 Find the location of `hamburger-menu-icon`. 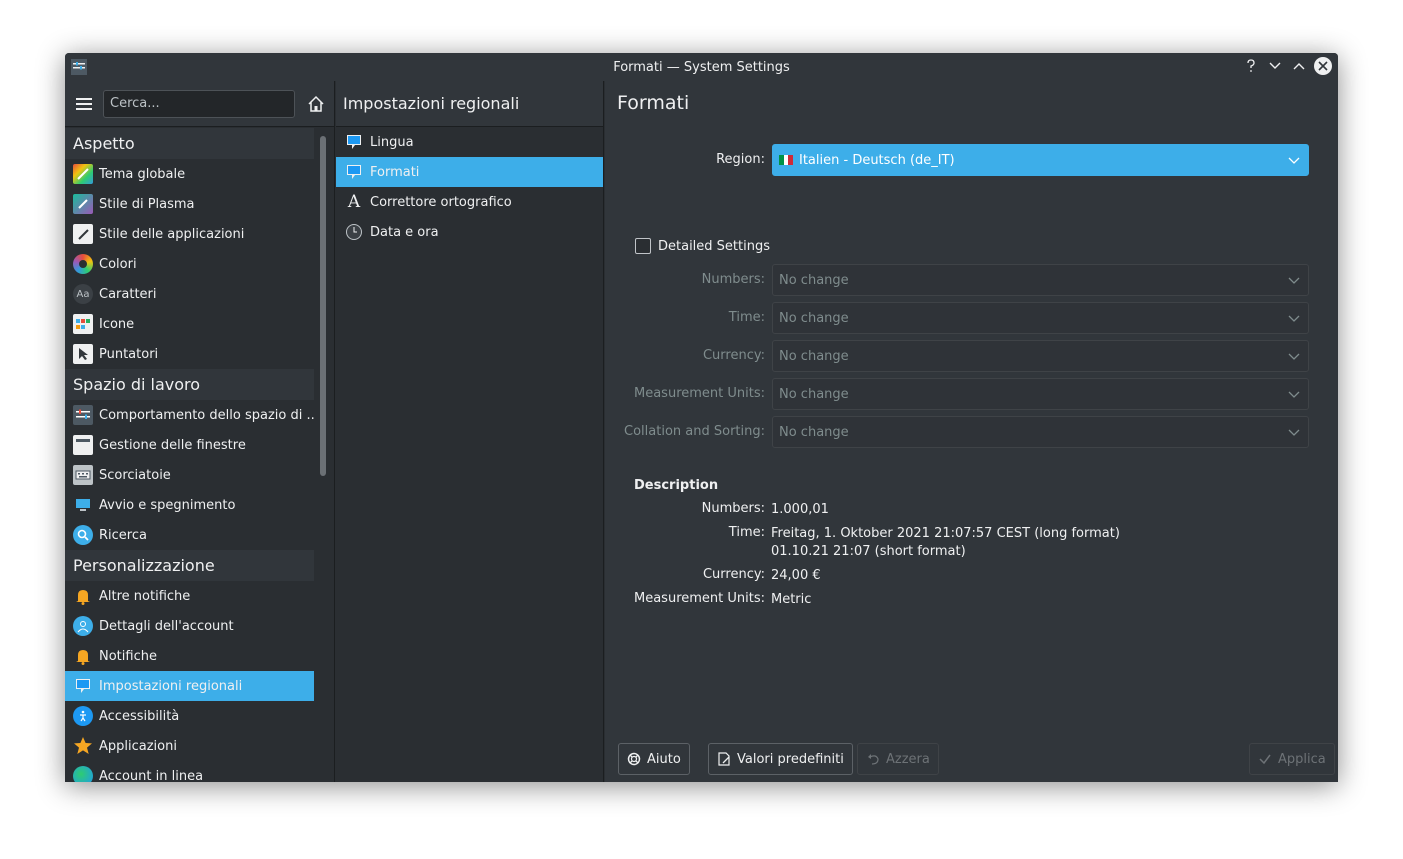

hamburger-menu-icon is located at coordinates (84, 104).